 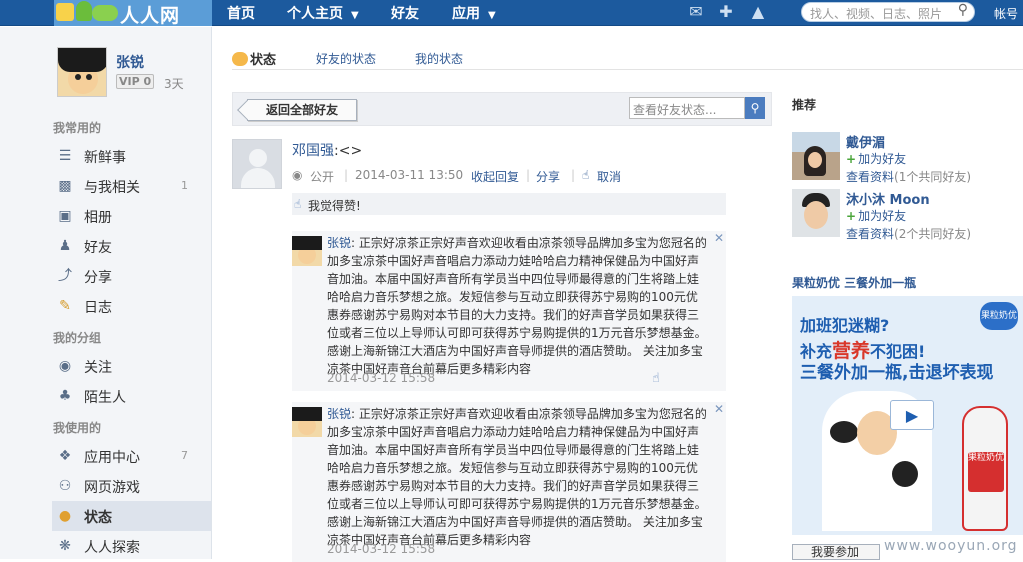 I want to click on sidebar-item-album: ▣ 相册, so click(x=131, y=216).